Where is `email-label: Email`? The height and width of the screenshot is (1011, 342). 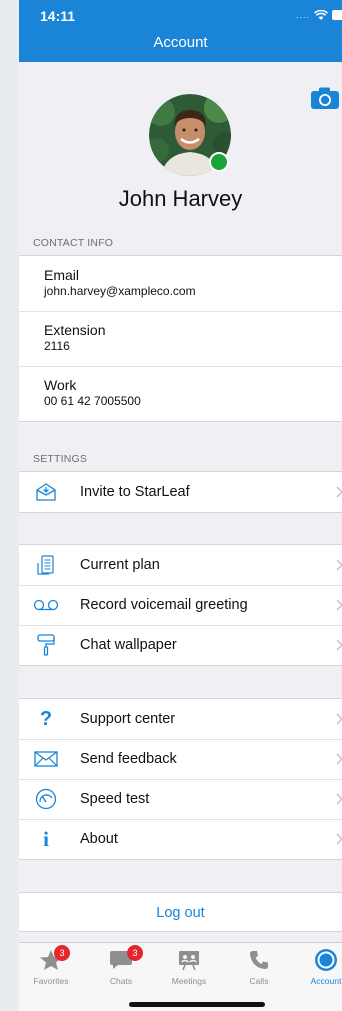
email-label: Email is located at coordinates (62, 275).